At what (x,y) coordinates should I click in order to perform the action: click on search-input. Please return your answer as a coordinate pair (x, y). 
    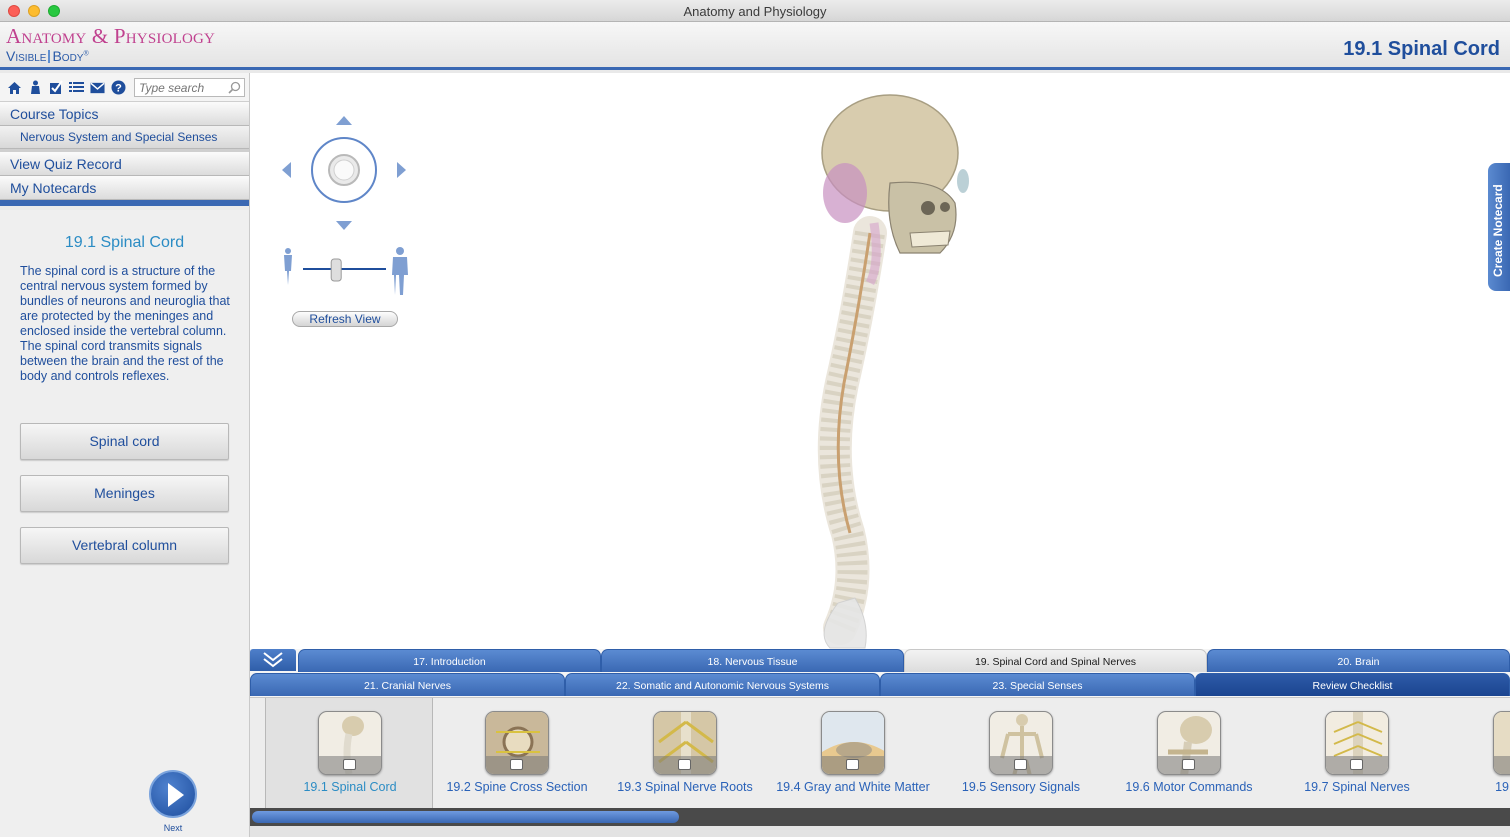
    Looking at the image, I should click on (180, 88).